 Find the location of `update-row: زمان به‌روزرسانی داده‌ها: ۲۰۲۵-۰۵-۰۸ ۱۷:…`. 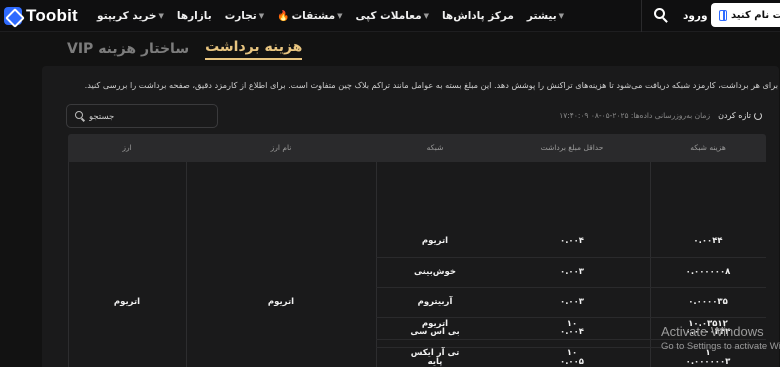

update-row: زمان به‌روزرسانی داده‌ها: ۲۰۲۵-۰۵-۰۸ ۱۷:… is located at coordinates (660, 115).